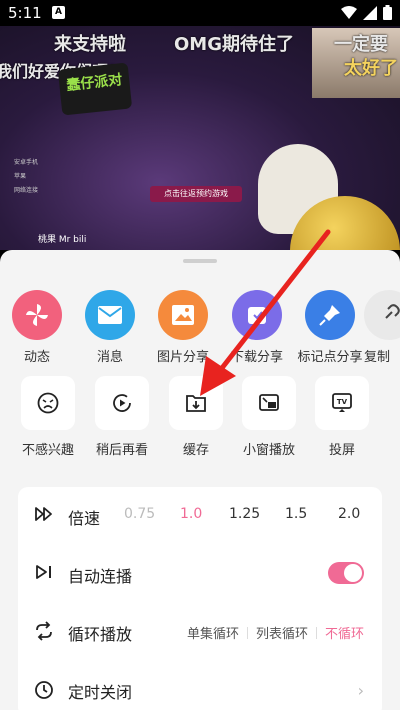  Describe the element at coordinates (36, 357) in the screenshot. I see `share-dynamic-label: 动态` at that location.